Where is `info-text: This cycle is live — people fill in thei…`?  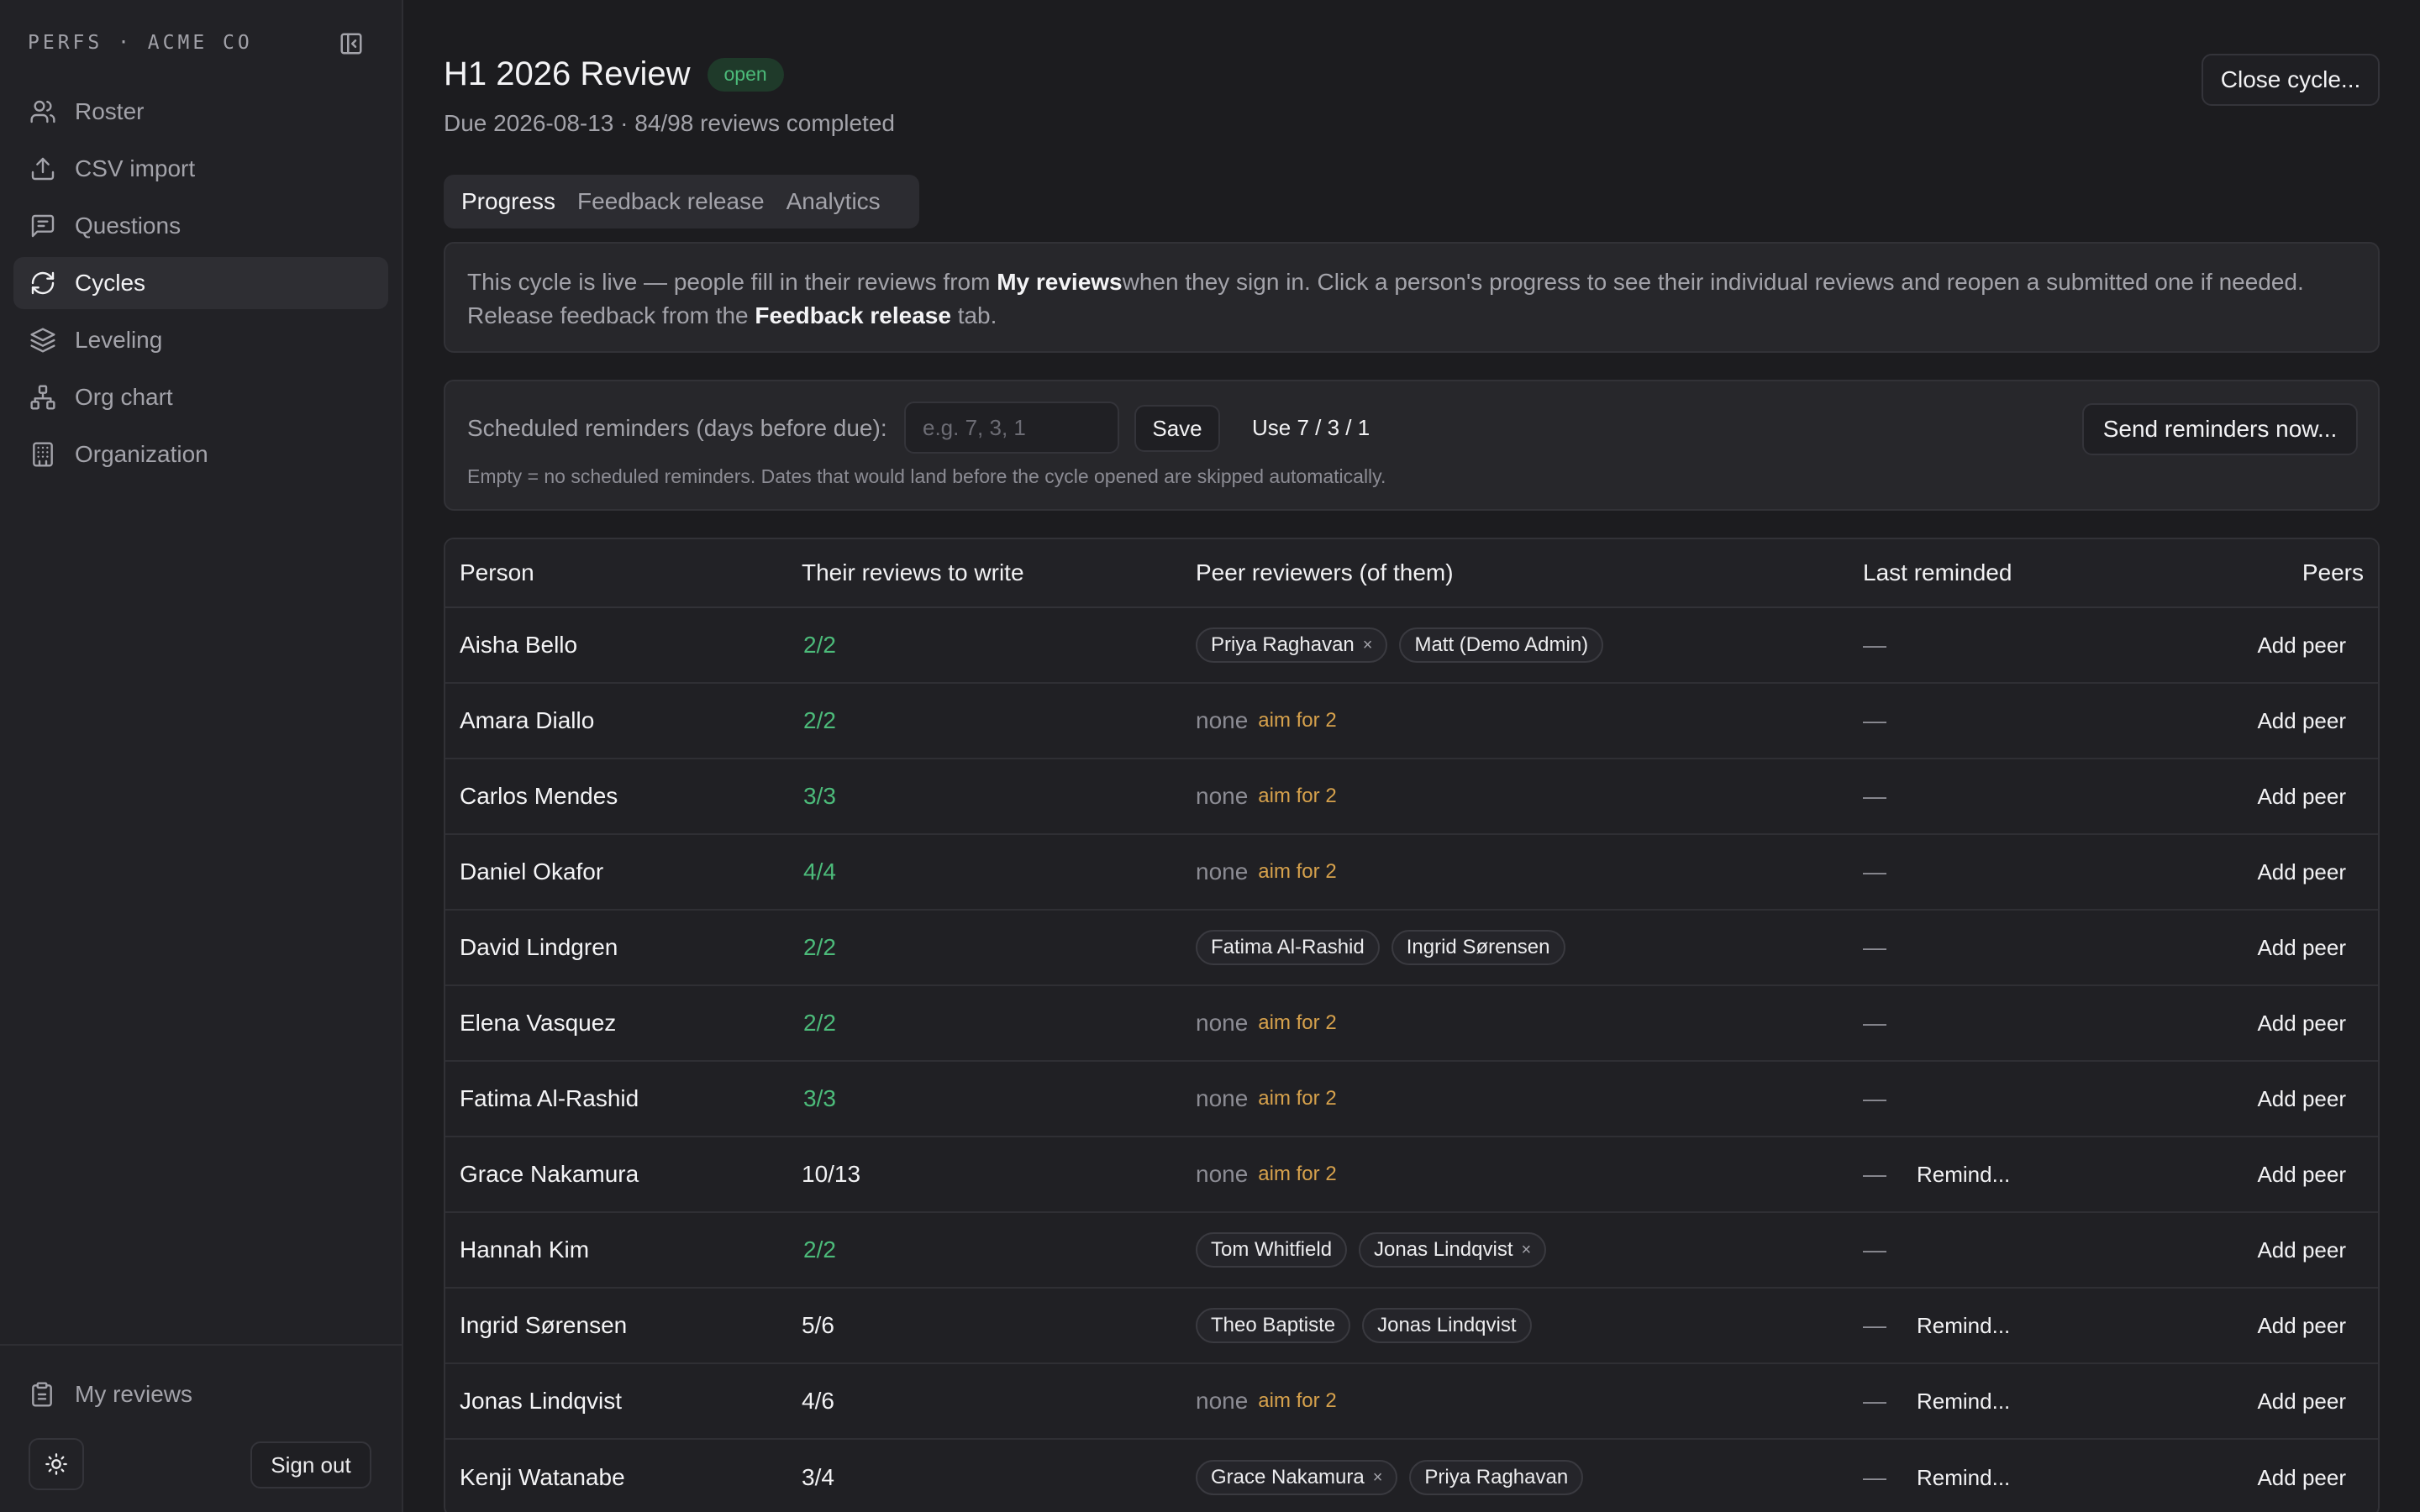 info-text: This cycle is live — people fill in thei… is located at coordinates (732, 282).